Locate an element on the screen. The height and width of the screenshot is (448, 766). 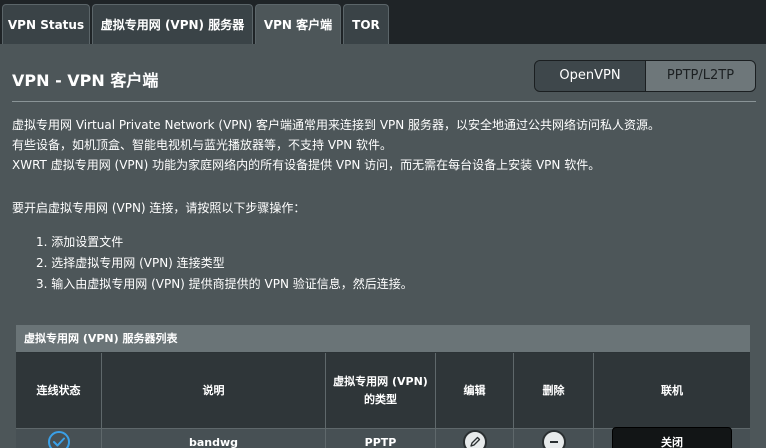
column-header-type: 虚拟专用网 (VPN) 的类型 is located at coordinates (381, 391).